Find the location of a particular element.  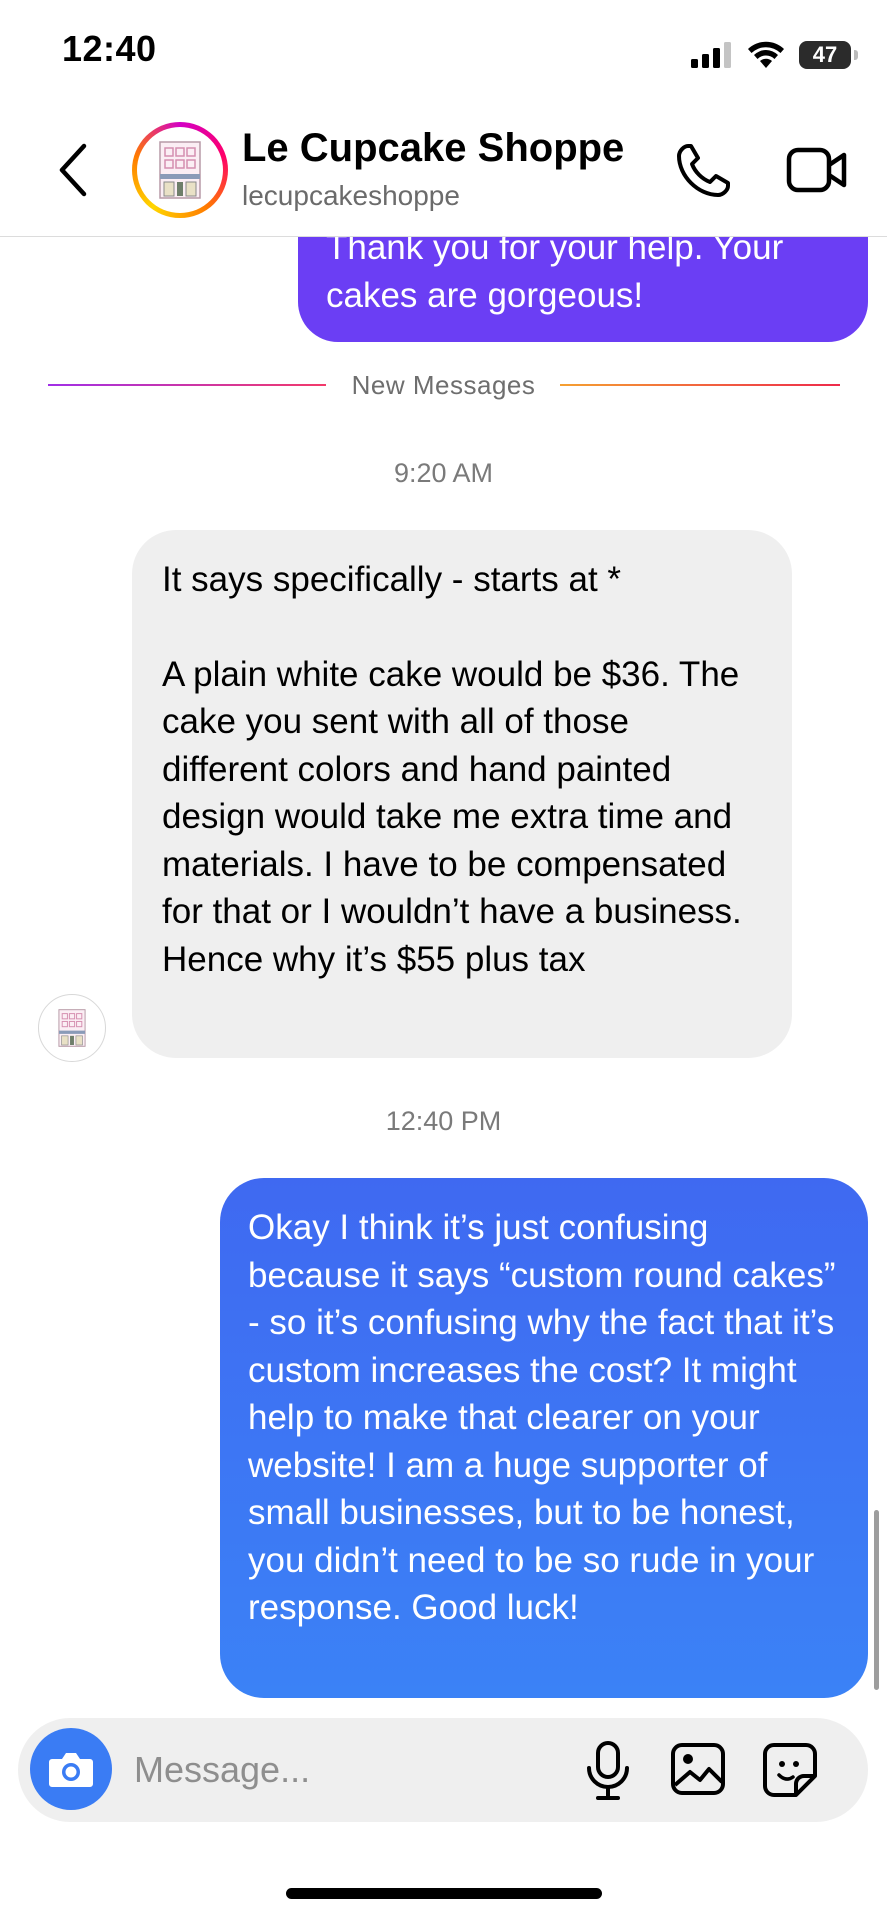

back-chevron-icon is located at coordinates (73, 170).